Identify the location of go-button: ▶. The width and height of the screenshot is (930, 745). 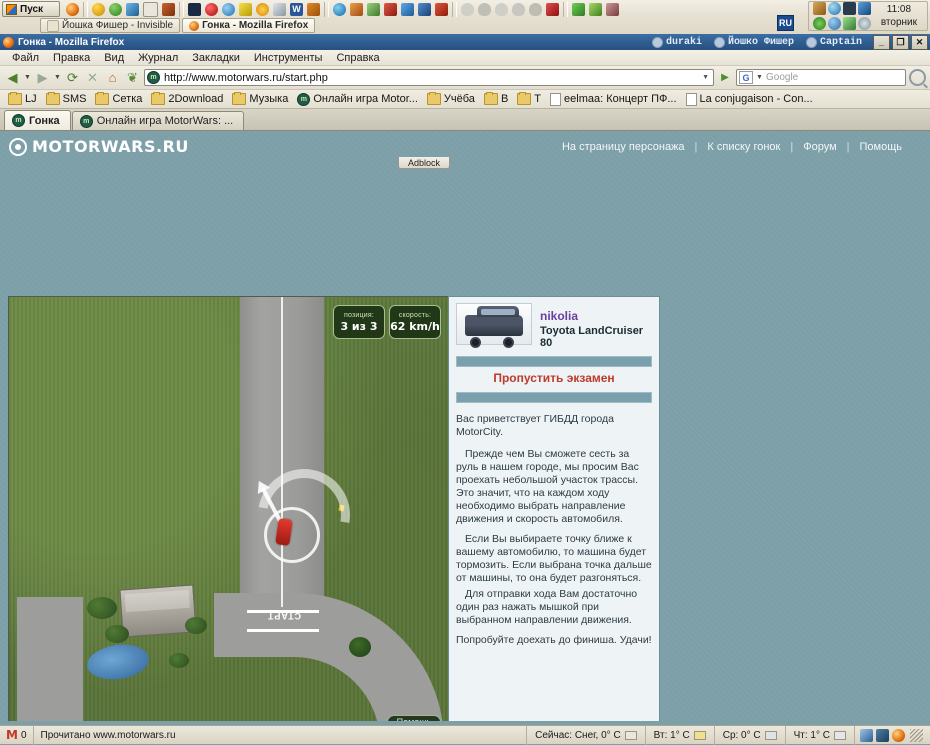
(725, 77).